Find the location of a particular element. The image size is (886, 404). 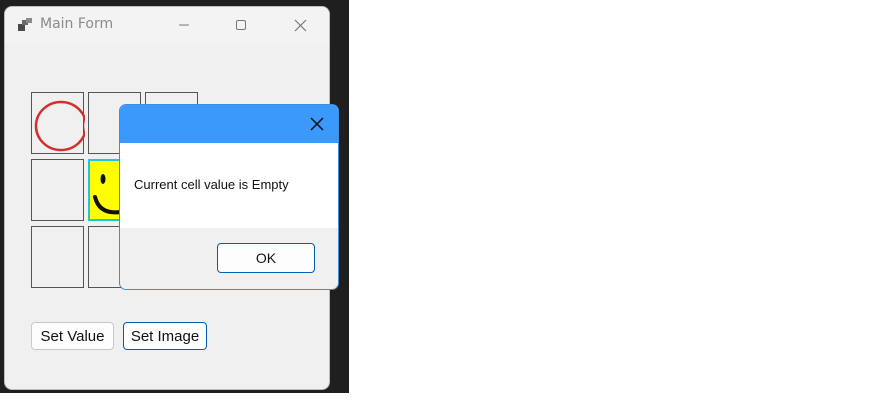

close-button is located at coordinates (300, 25).